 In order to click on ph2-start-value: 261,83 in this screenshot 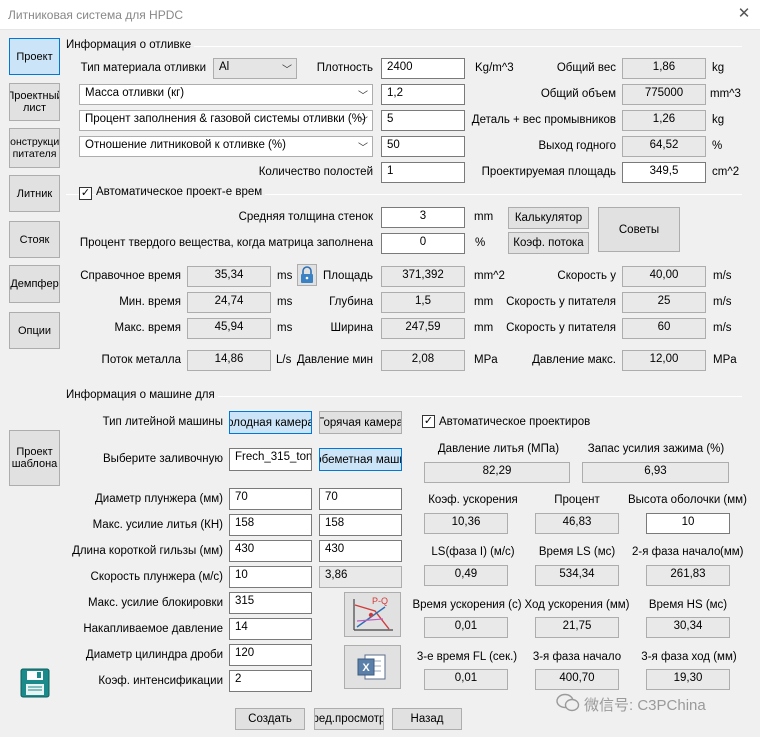, I will do `click(688, 575)`.